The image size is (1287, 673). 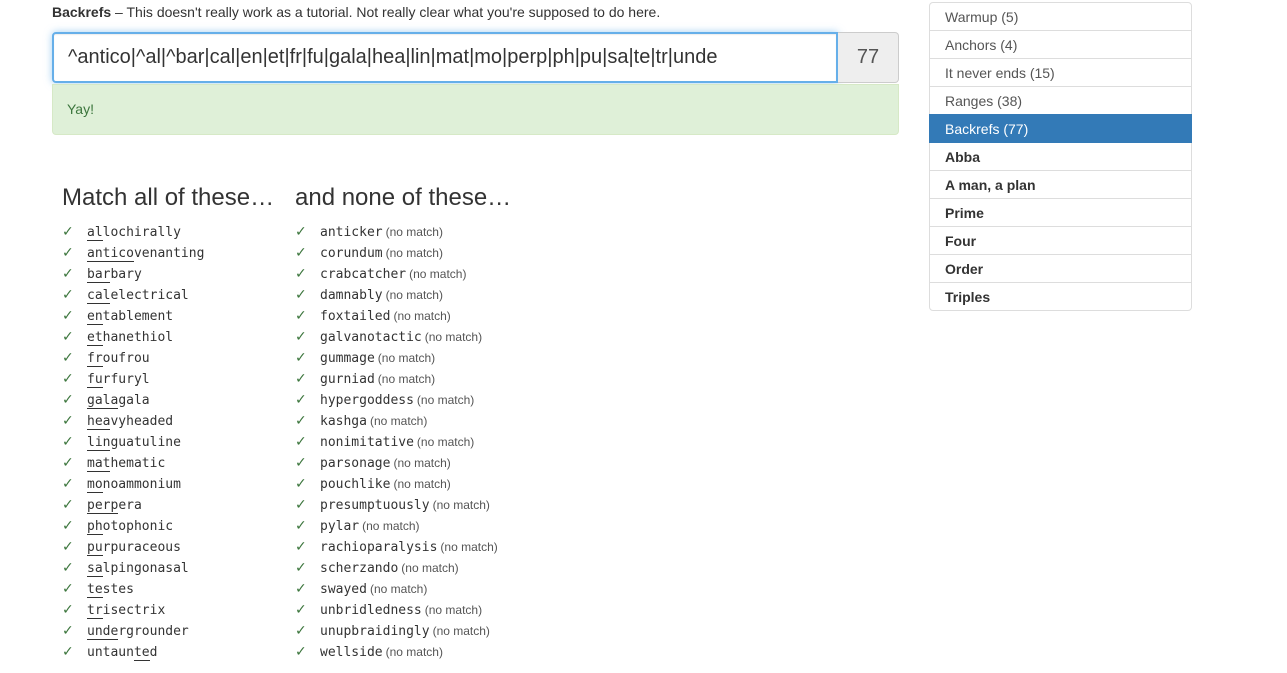 I want to click on match-item: ✓ salpingonasal, so click(x=168, y=567).